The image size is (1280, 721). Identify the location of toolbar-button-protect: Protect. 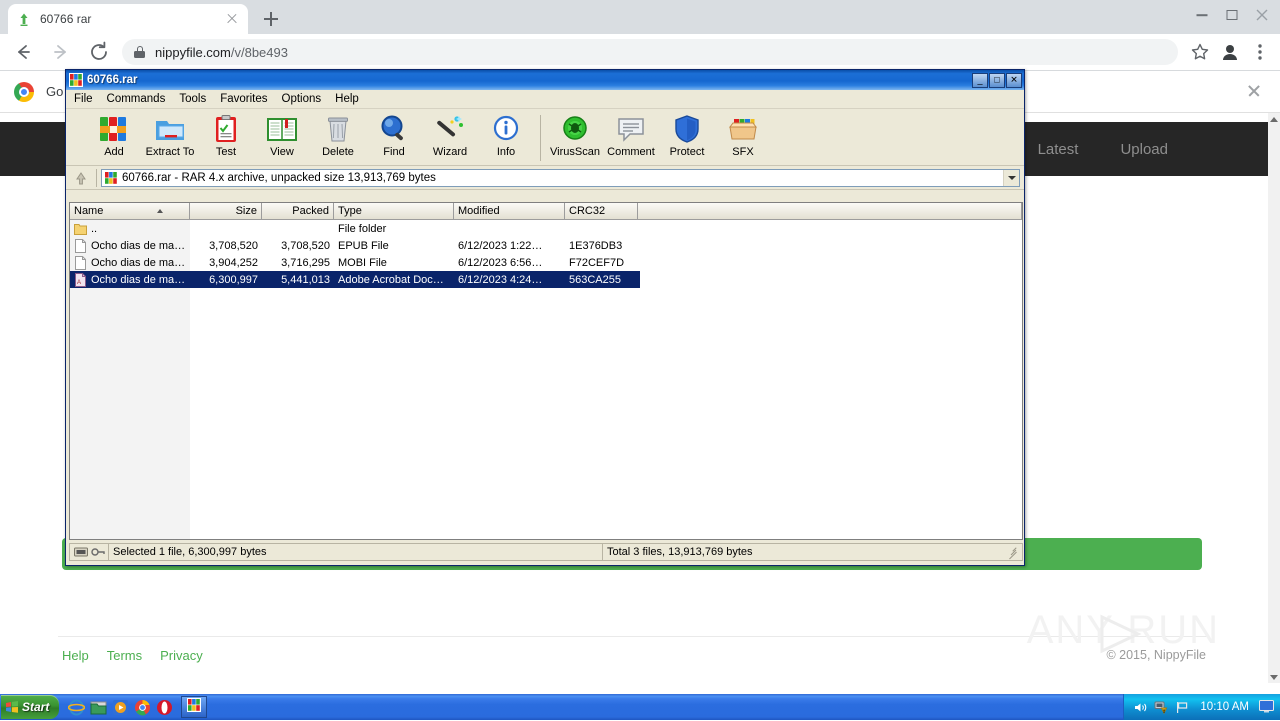
(687, 135).